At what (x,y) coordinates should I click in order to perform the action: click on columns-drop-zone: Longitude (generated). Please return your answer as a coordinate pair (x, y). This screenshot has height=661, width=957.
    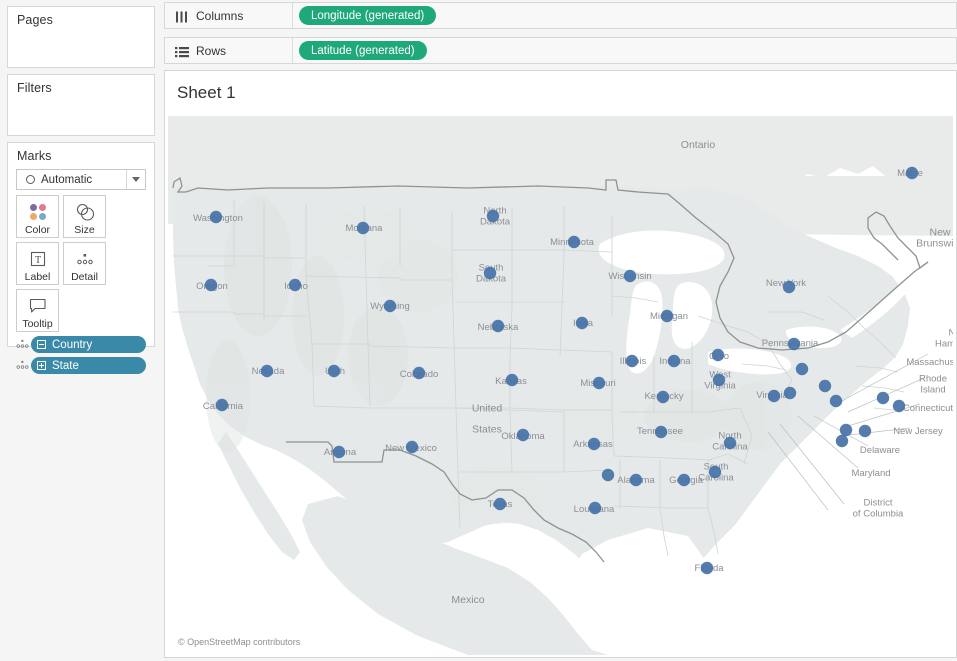
    Looking at the image, I should click on (624, 15).